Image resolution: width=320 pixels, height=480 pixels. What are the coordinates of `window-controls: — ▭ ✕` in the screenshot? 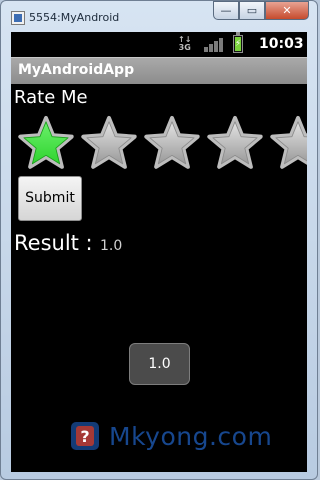 It's located at (261, 10).